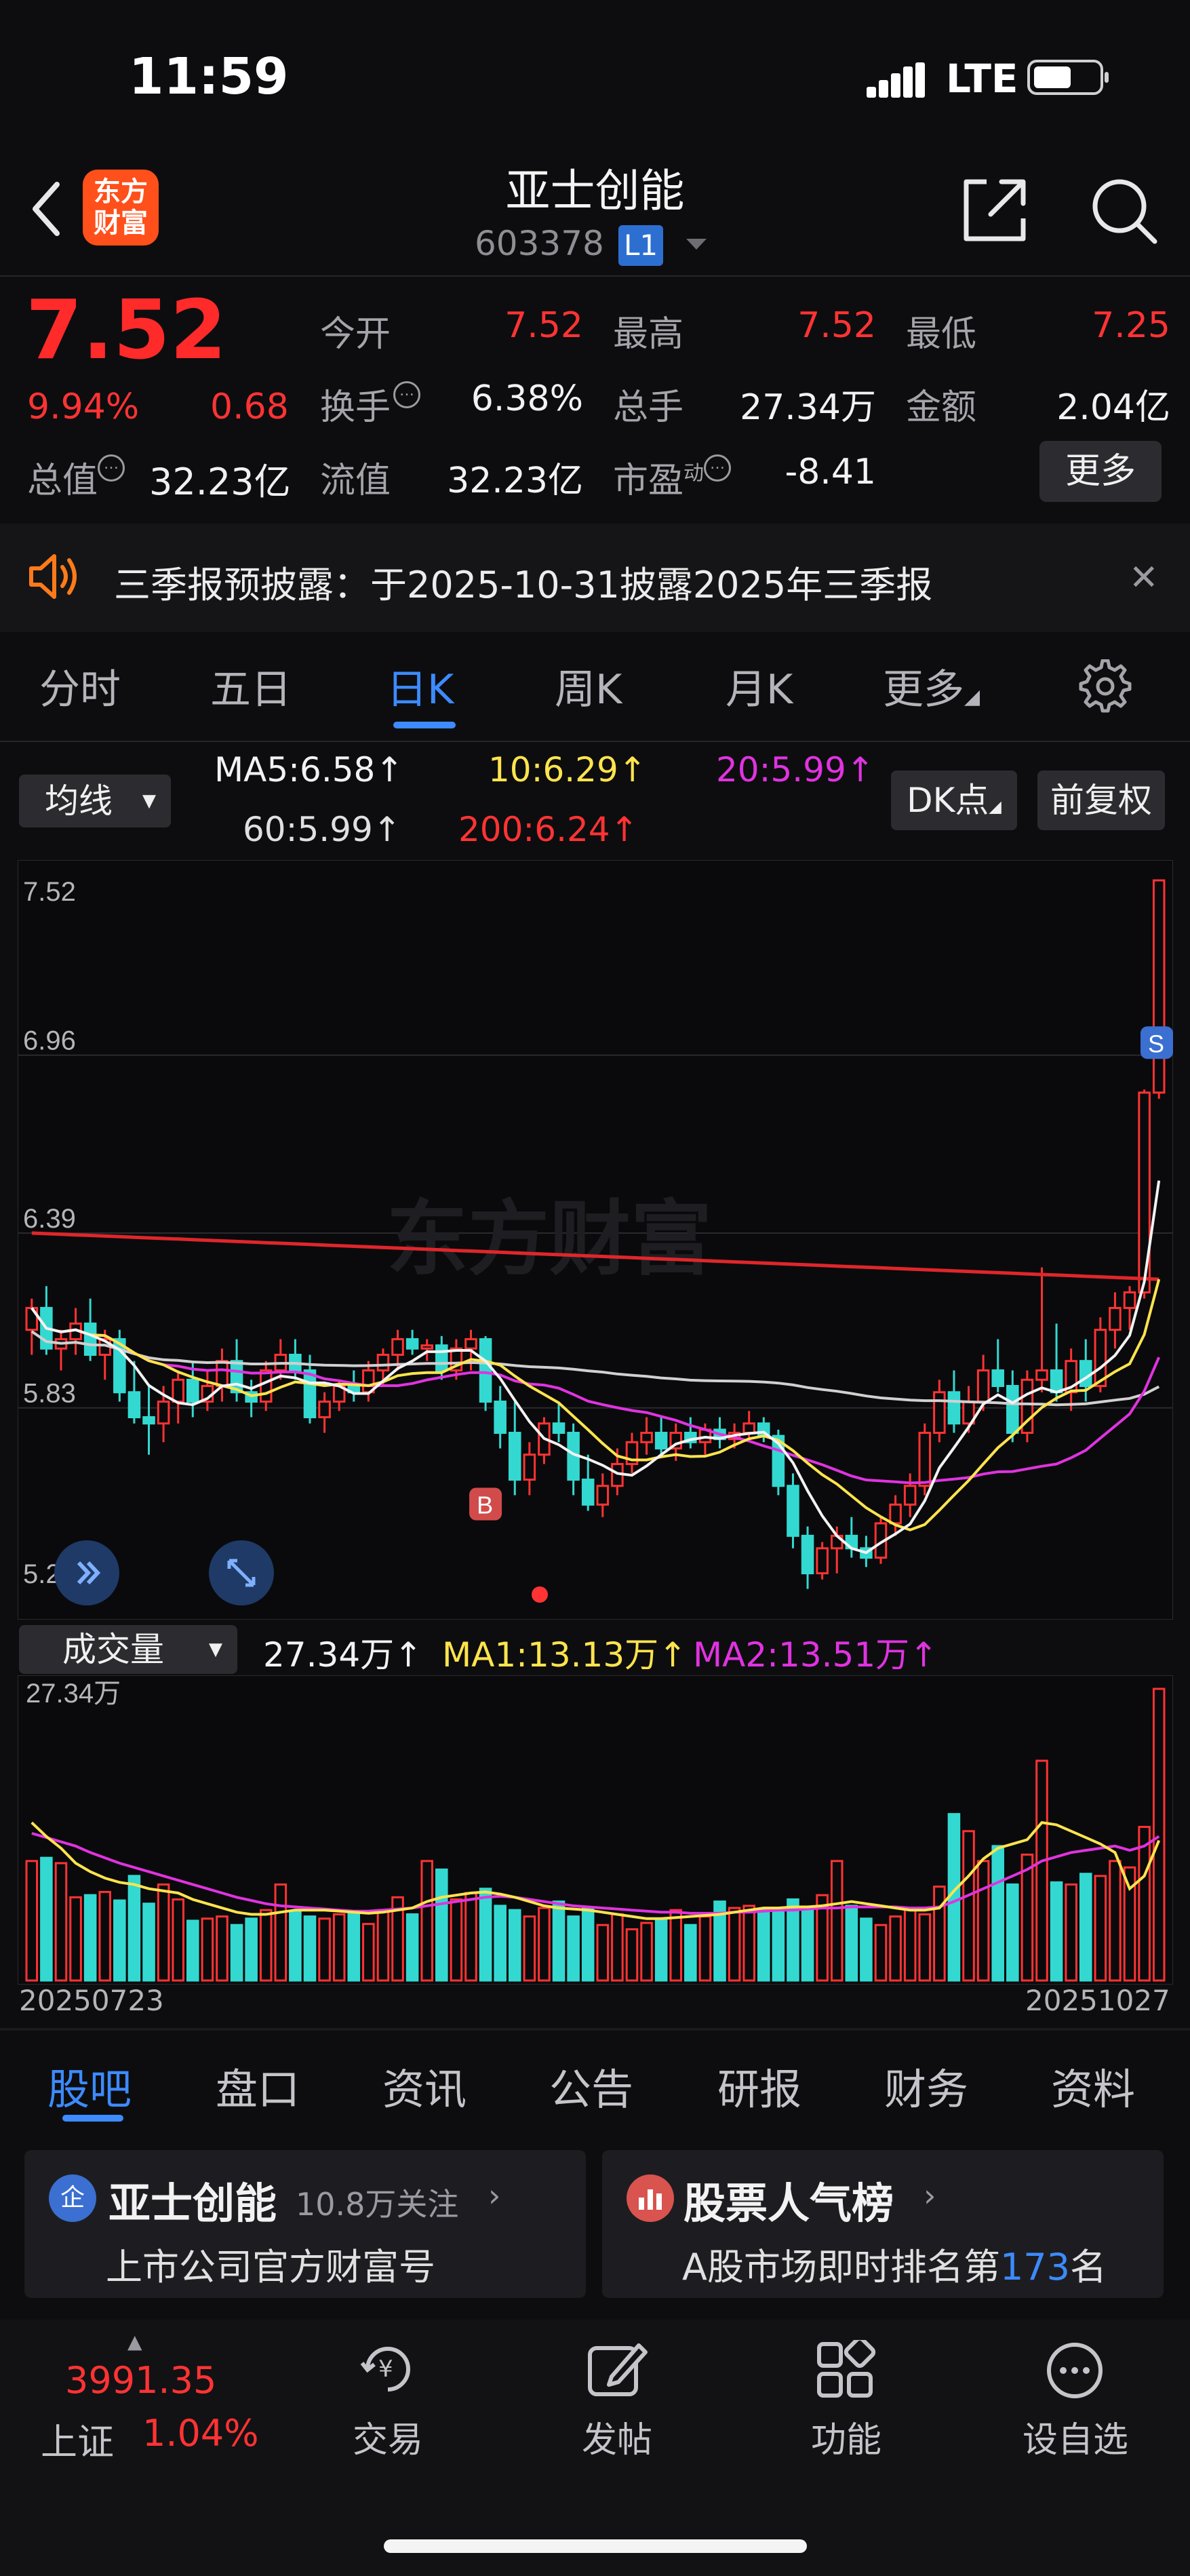 The width and height of the screenshot is (1190, 2576). I want to click on watermark: 东方财富, so click(549, 1239).